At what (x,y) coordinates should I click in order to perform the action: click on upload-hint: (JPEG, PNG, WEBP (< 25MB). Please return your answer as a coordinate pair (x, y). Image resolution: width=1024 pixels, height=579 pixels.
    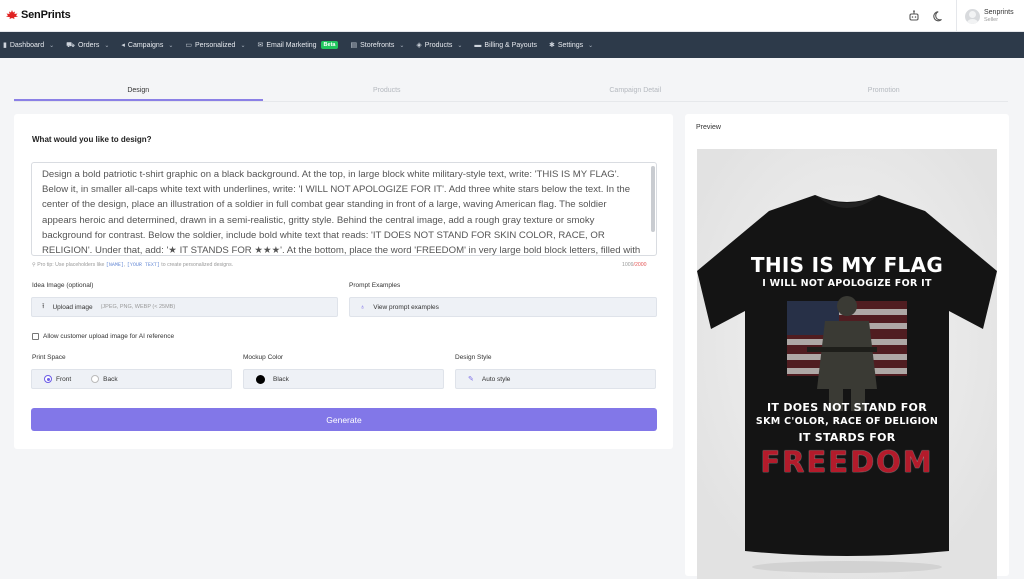
    Looking at the image, I should click on (138, 307).